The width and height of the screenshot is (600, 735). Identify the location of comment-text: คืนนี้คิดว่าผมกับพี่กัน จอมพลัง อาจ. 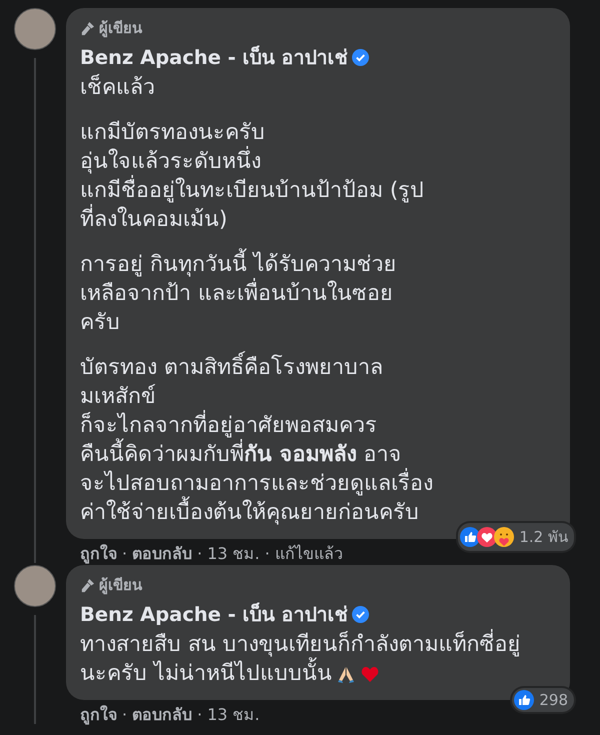
(241, 454).